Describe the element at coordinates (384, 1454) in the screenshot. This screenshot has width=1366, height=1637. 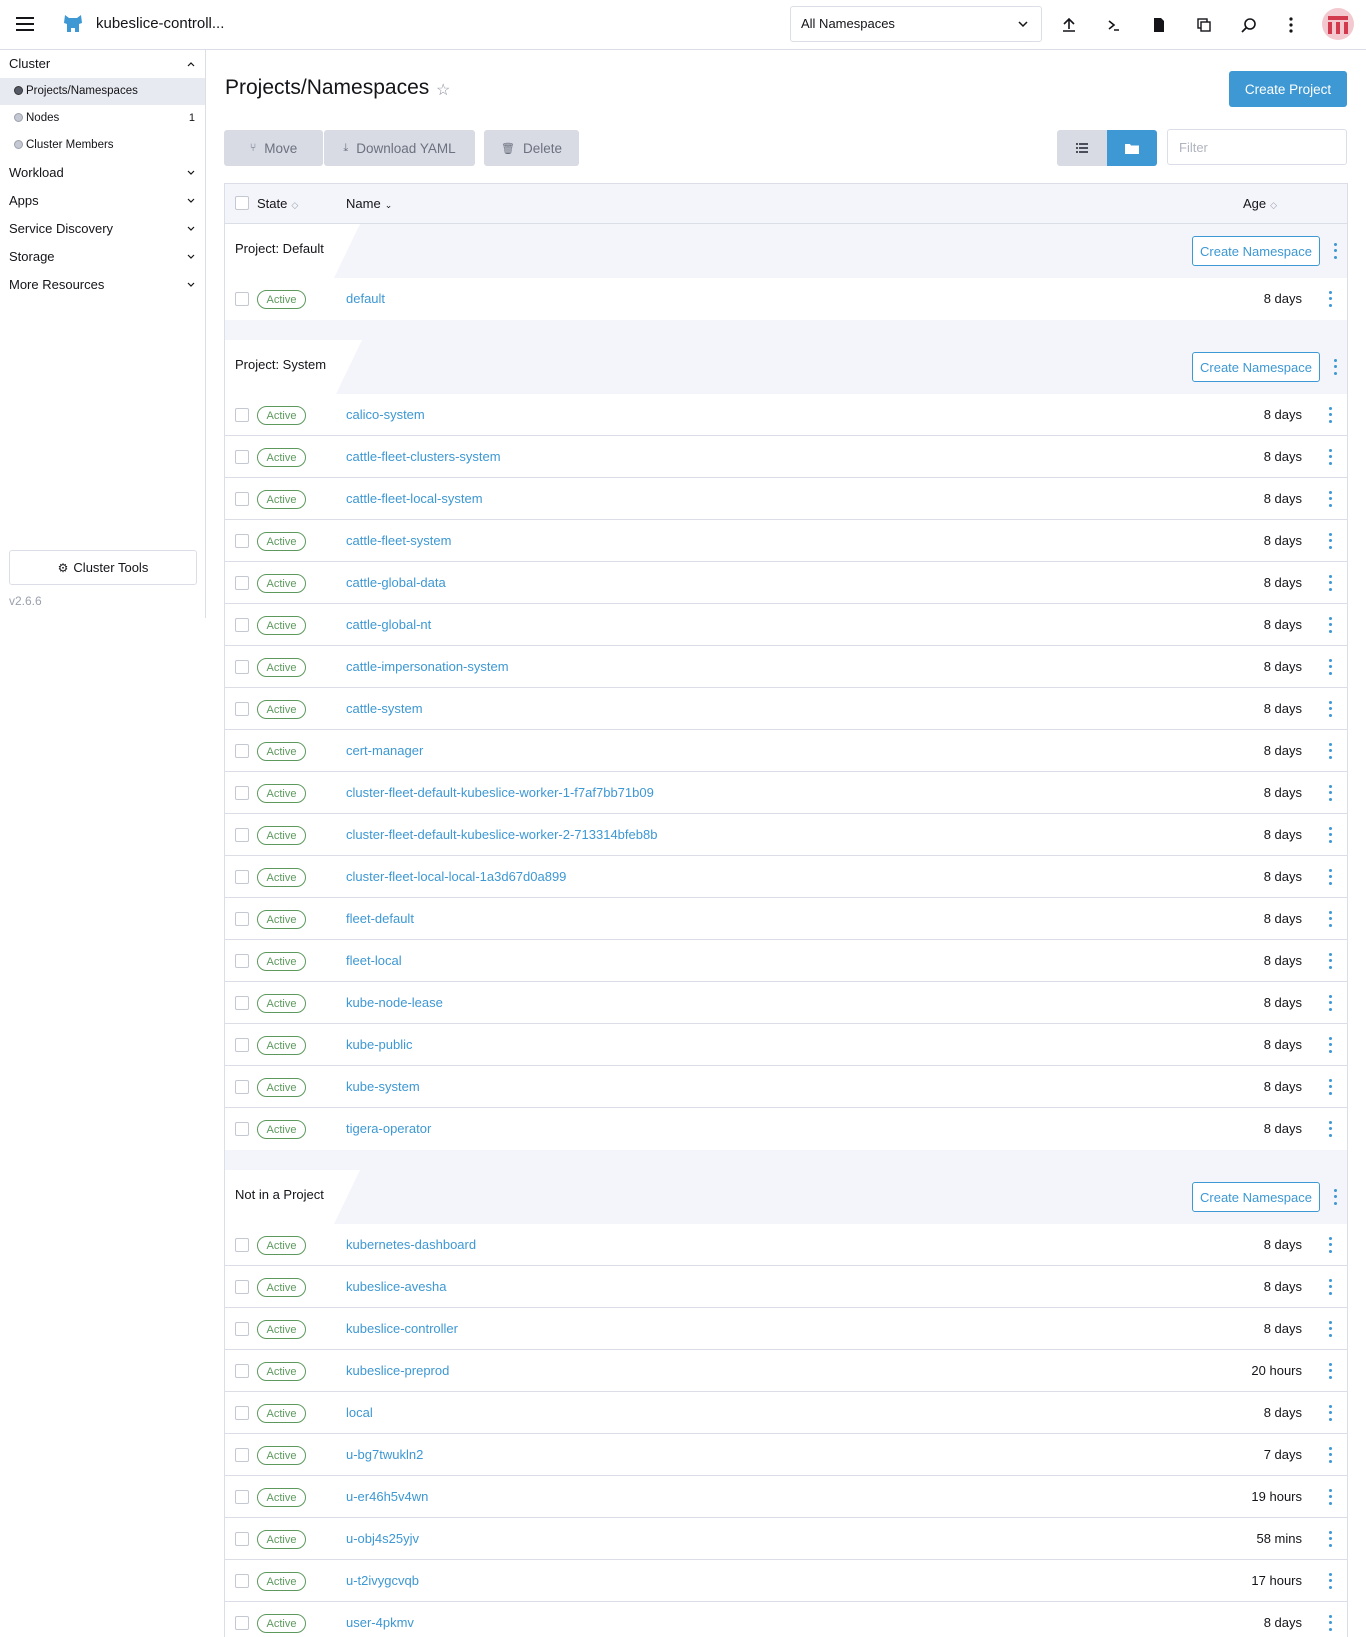
I see `namespace-link: u-bg7twukln2` at that location.